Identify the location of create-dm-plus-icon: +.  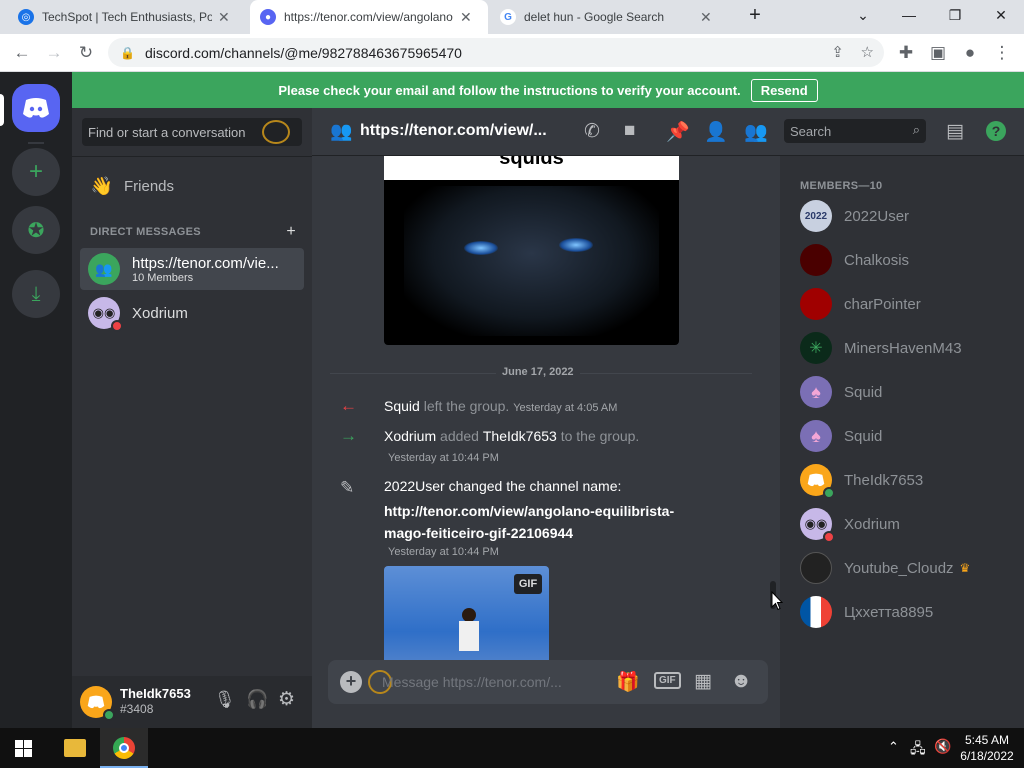
(291, 232).